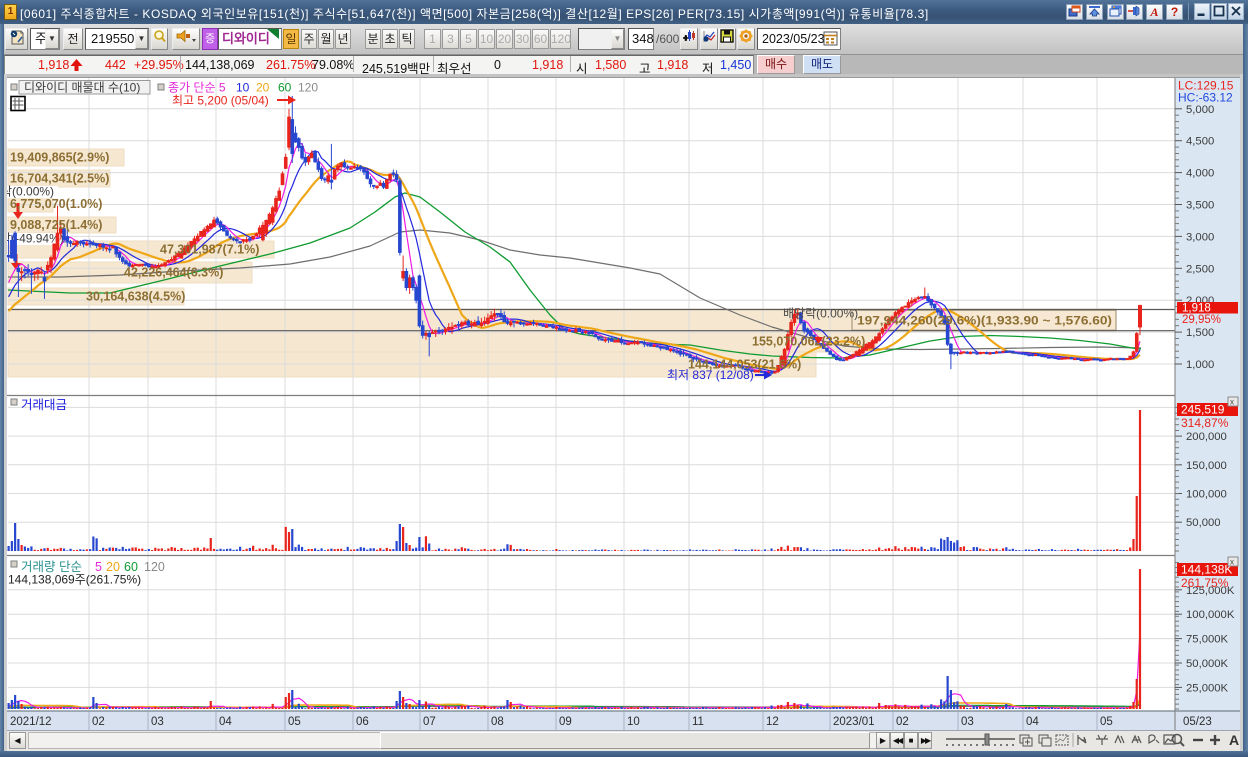  What do you see at coordinates (1200, 365) in the screenshot?
I see `svg-text: 1,000` at bounding box center [1200, 365].